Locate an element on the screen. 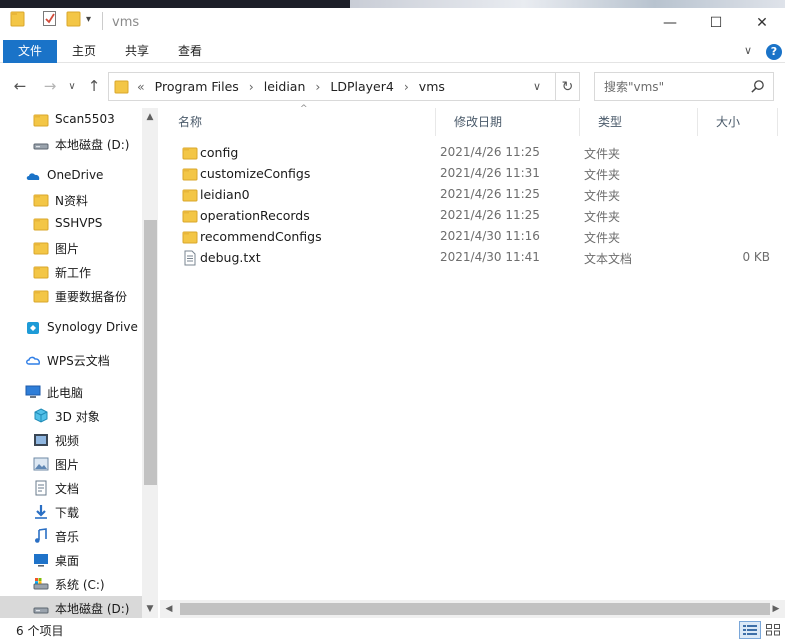 This screenshot has height=641, width=785. address-dropdown-icon: ∨ is located at coordinates (537, 86).